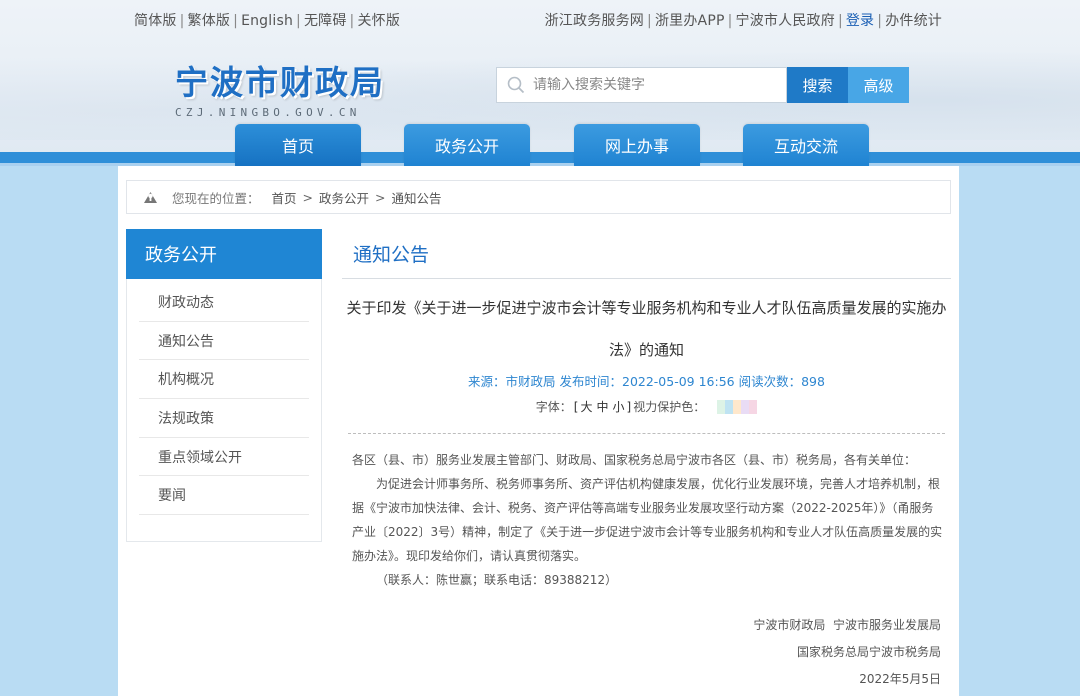 This screenshot has height=696, width=1080. I want to click on advanced-search-button: 高级, so click(878, 85).